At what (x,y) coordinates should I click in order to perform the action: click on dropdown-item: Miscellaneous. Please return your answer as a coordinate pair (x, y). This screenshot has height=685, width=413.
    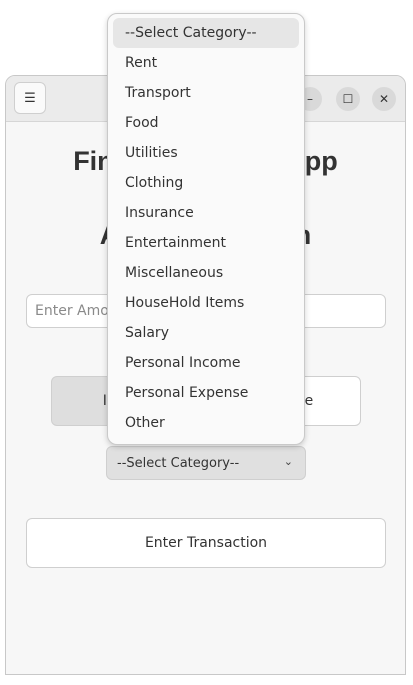
    Looking at the image, I should click on (206, 273).